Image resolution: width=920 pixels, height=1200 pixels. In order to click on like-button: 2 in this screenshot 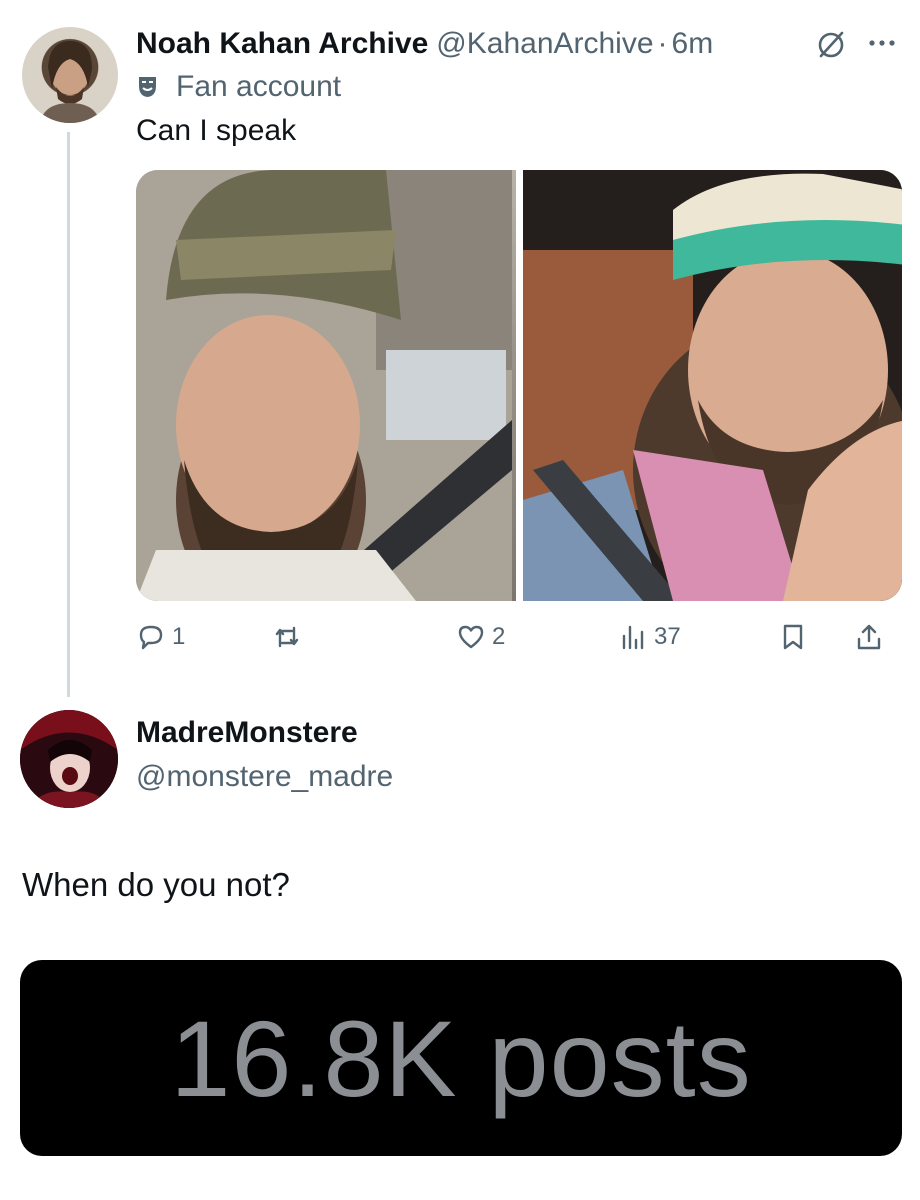, I will do `click(480, 637)`.